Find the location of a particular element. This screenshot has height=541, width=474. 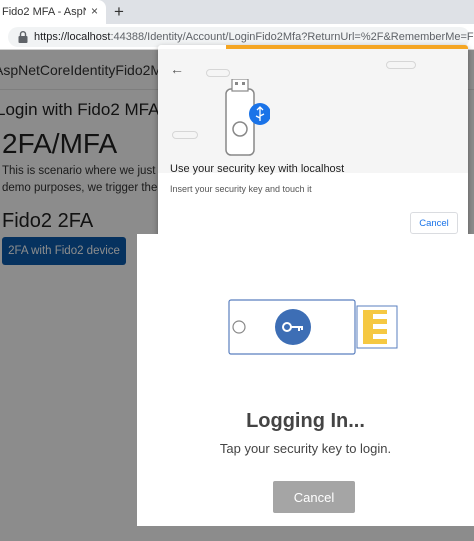

usb-icon is located at coordinates (247, 117).